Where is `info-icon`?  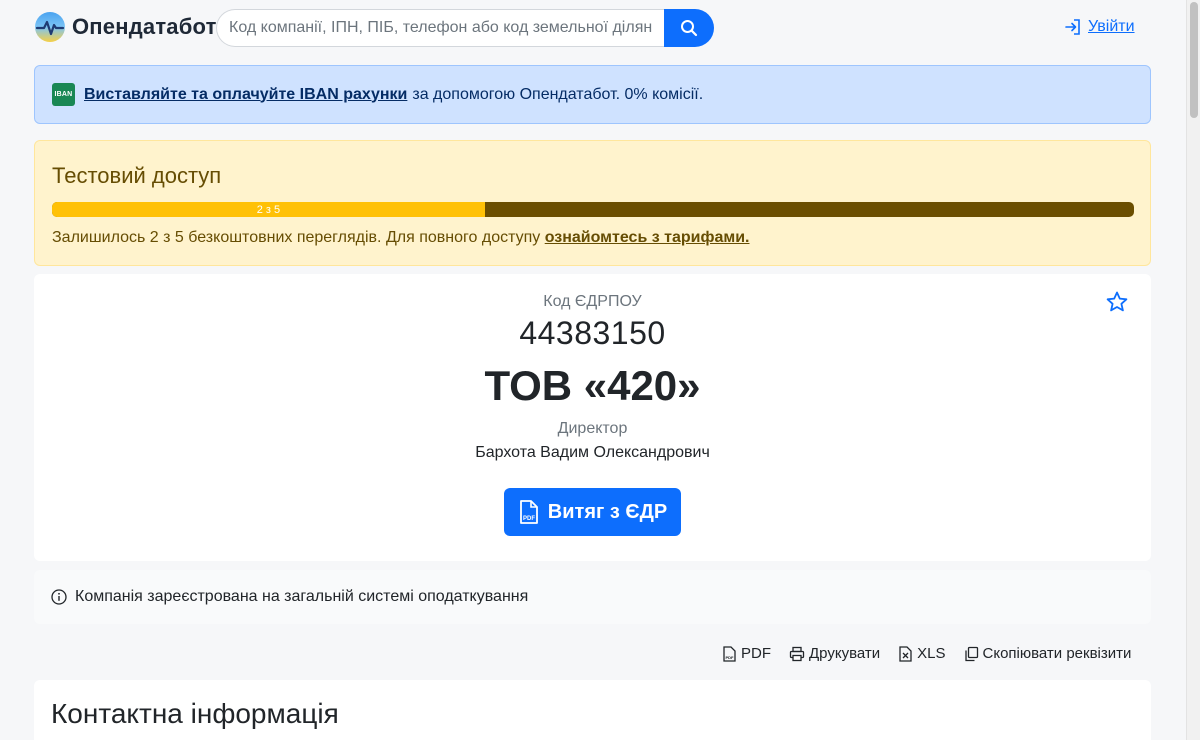 info-icon is located at coordinates (59, 597).